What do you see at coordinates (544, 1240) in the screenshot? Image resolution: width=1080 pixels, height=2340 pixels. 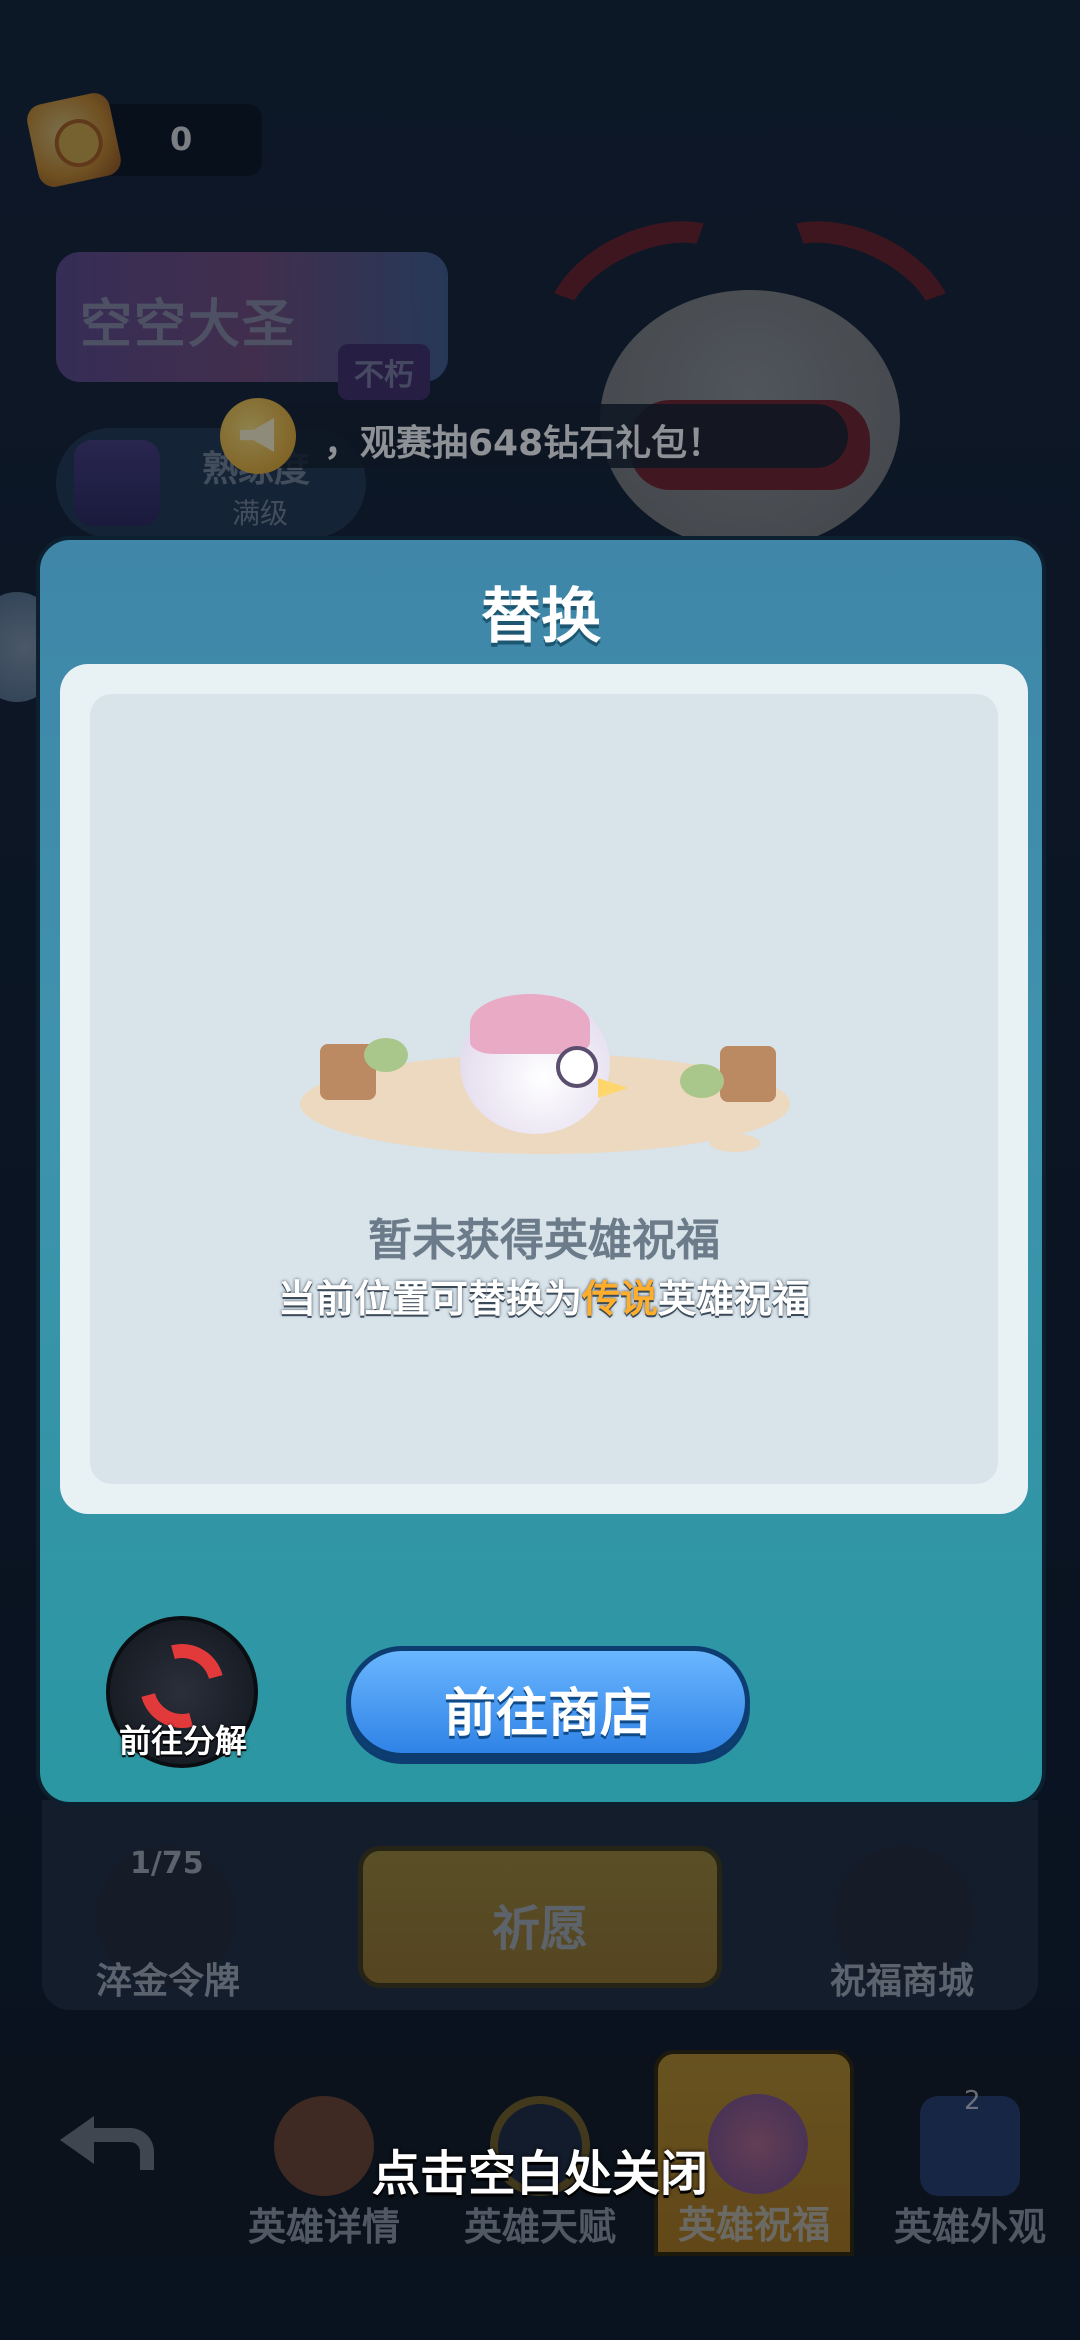 I see `empty-title: 暂未获得英雄祝福` at bounding box center [544, 1240].